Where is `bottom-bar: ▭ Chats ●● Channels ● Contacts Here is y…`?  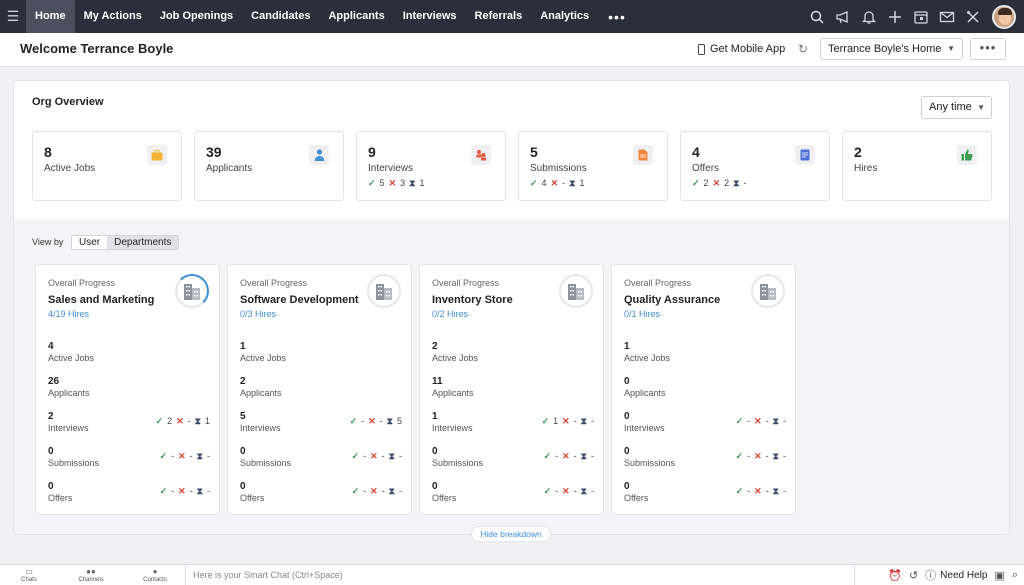 bottom-bar: ▭ Chats ●● Channels ● Contacts Here is y… is located at coordinates (512, 574).